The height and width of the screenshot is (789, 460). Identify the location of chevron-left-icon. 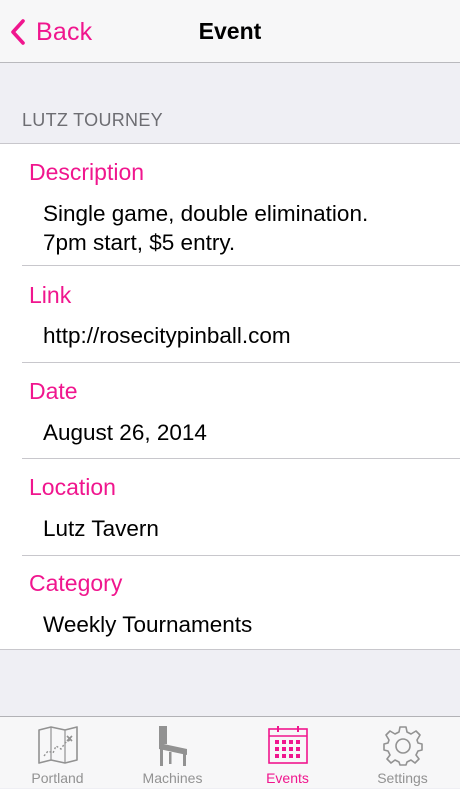
(18, 32).